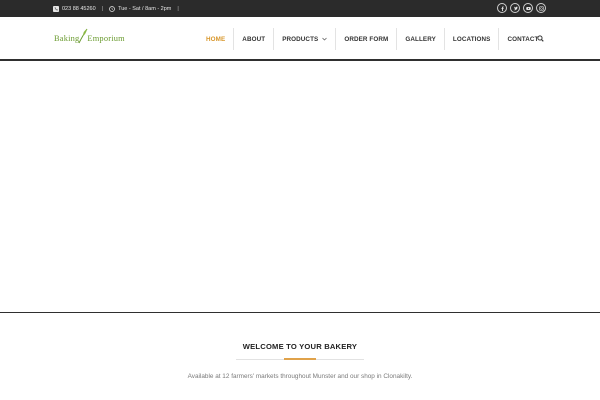 The width and height of the screenshot is (600, 400). I want to click on nav-products: PRODUCTS, so click(304, 39).